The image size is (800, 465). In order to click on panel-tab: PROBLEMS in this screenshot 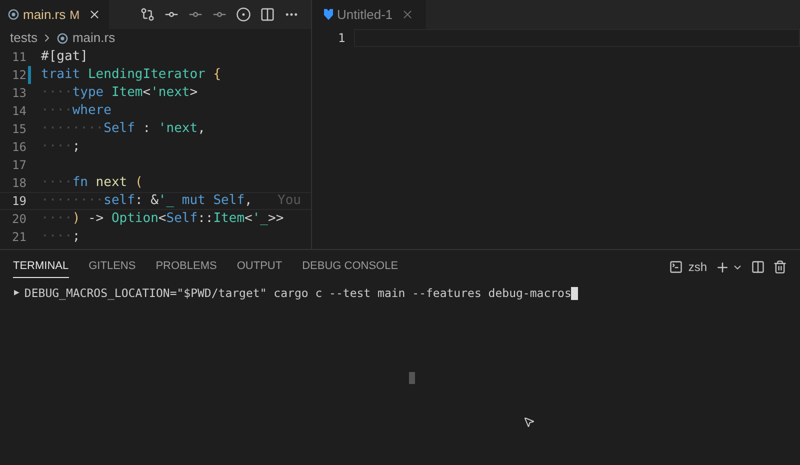, I will do `click(186, 267)`.